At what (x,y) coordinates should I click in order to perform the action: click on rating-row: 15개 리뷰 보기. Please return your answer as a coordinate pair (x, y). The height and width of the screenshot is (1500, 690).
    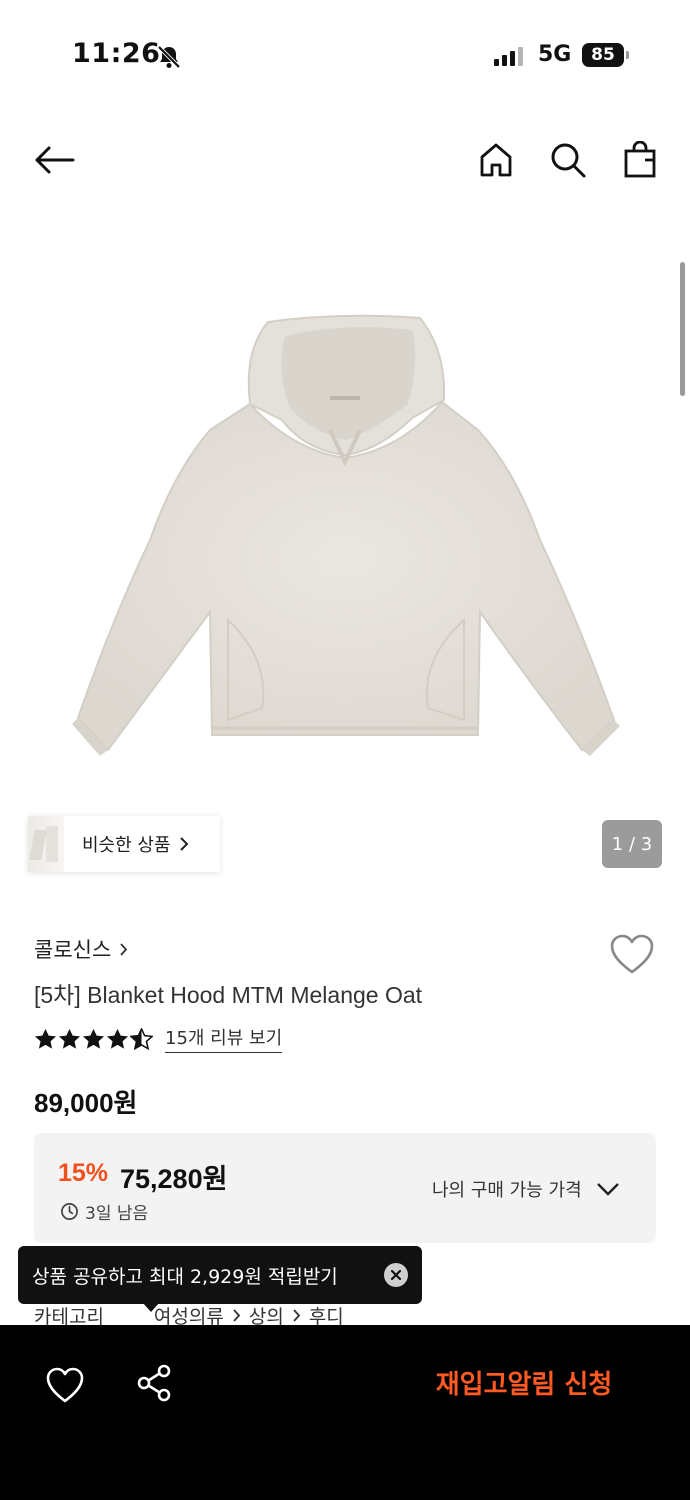
    Looking at the image, I should click on (158, 1038).